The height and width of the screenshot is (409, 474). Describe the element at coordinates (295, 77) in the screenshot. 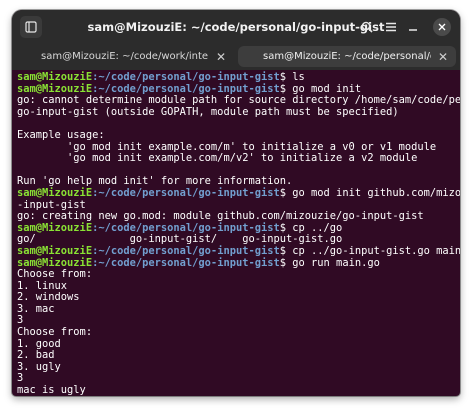

I see `command-text: ls` at that location.